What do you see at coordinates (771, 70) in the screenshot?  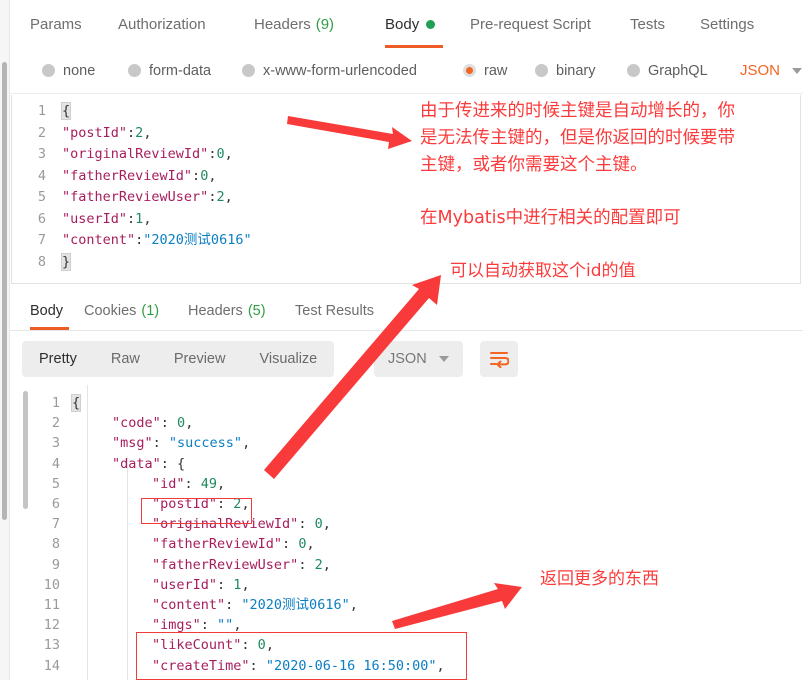 I see `request-format-select: JSON` at bounding box center [771, 70].